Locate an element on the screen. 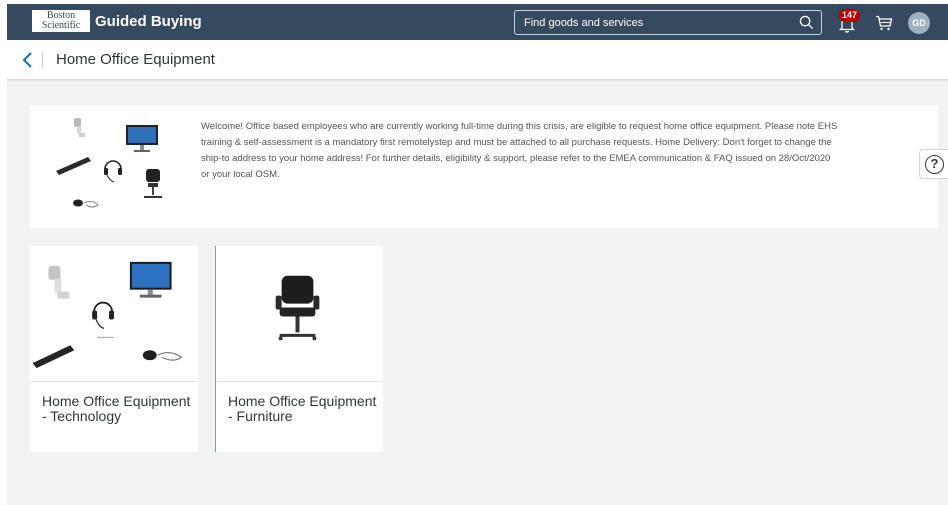 The width and height of the screenshot is (948, 505). app-title: Guided Buying is located at coordinates (148, 21).